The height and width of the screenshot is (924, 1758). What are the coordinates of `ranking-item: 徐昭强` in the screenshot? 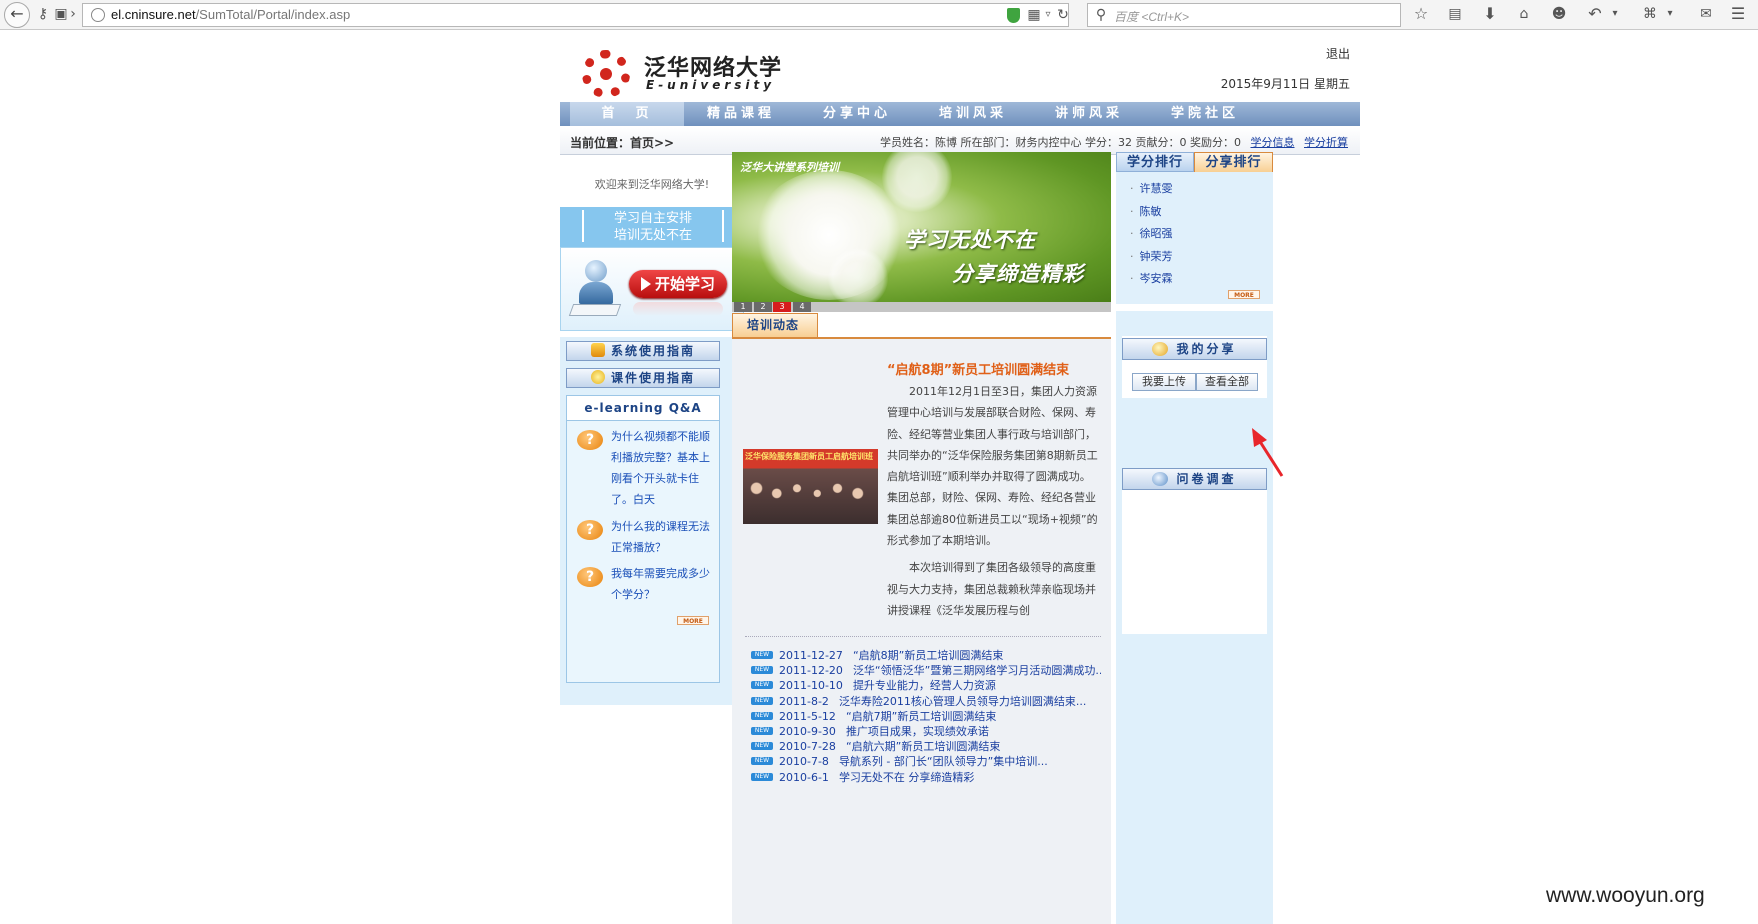 It's located at (1151, 236).